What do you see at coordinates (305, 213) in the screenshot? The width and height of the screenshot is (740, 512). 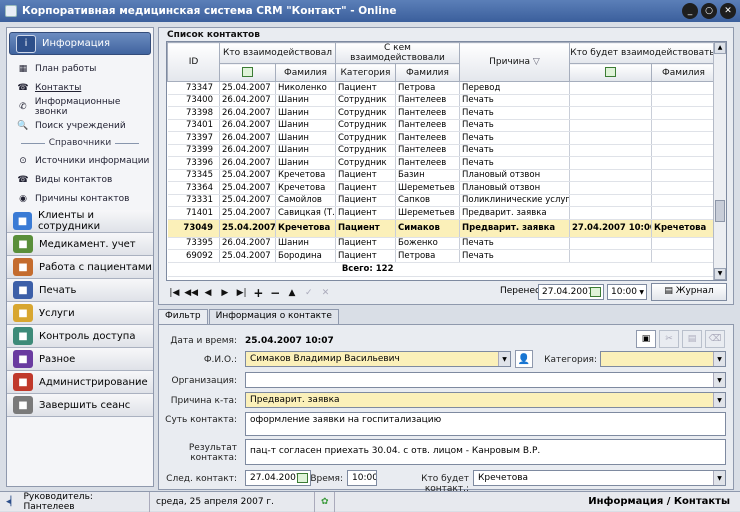 I see `table-cell: Савицкая (Т.)` at bounding box center [305, 213].